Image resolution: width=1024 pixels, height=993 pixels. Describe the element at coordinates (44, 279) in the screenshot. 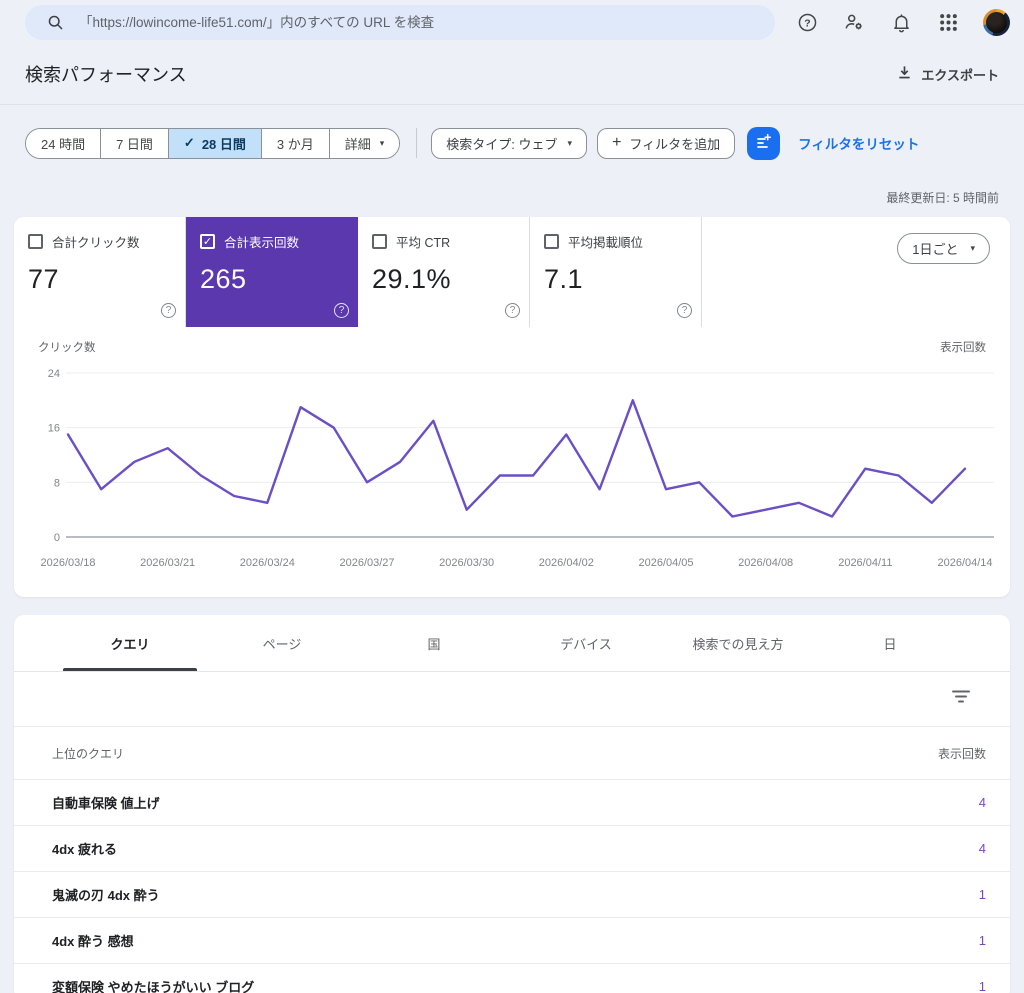

I see `metric-value: 77` at that location.